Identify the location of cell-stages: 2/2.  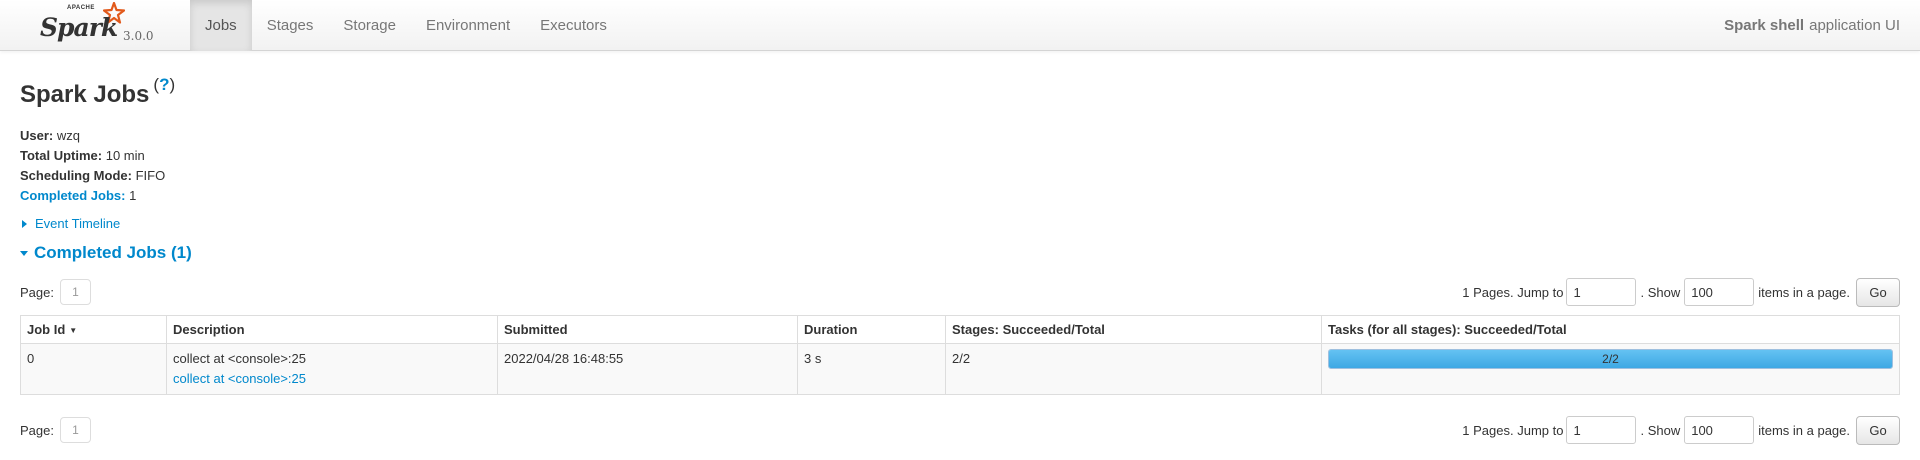
(1133, 369).